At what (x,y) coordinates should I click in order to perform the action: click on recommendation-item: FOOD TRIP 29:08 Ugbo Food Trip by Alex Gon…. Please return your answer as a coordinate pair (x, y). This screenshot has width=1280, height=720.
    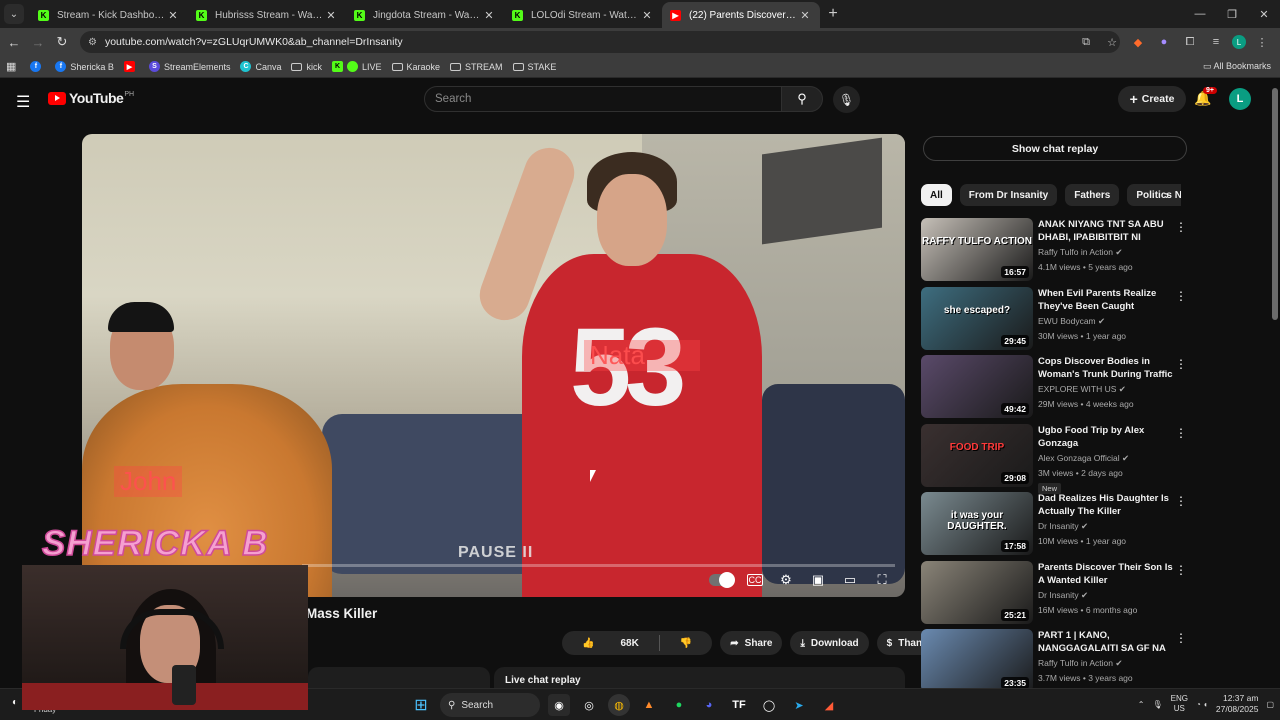
    Looking at the image, I should click on (1056, 458).